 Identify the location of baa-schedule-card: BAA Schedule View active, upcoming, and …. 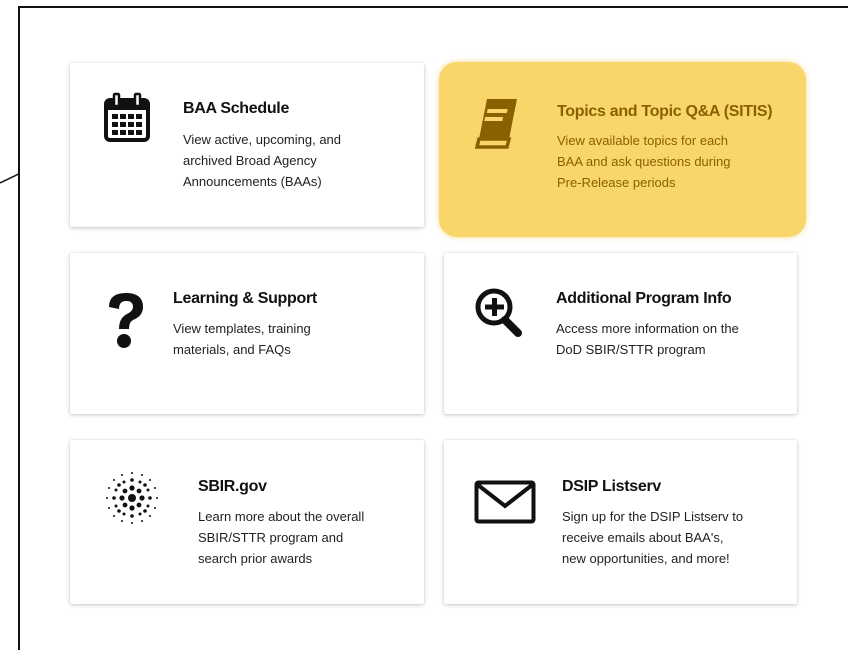
(247, 145).